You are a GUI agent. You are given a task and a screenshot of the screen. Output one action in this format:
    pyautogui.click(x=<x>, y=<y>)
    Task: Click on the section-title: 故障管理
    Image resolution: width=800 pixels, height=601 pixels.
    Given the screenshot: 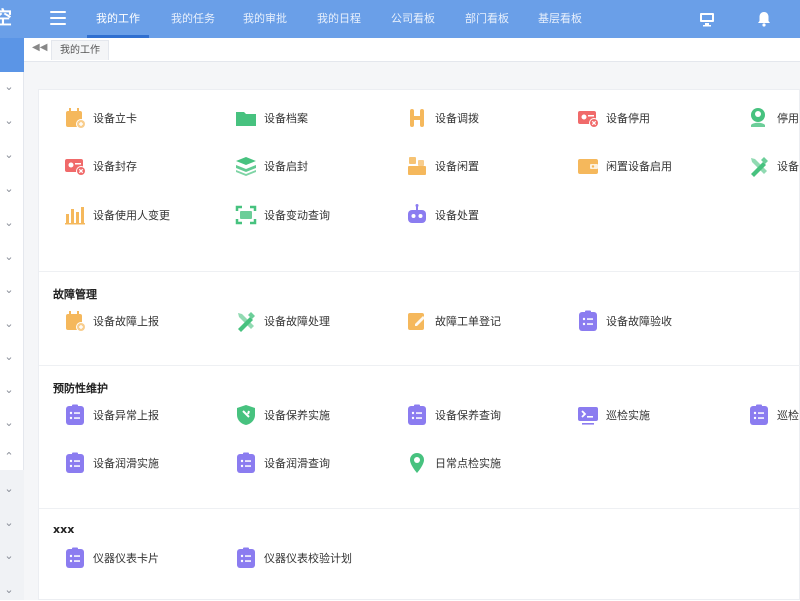 What is the action you would take?
    pyautogui.click(x=75, y=294)
    